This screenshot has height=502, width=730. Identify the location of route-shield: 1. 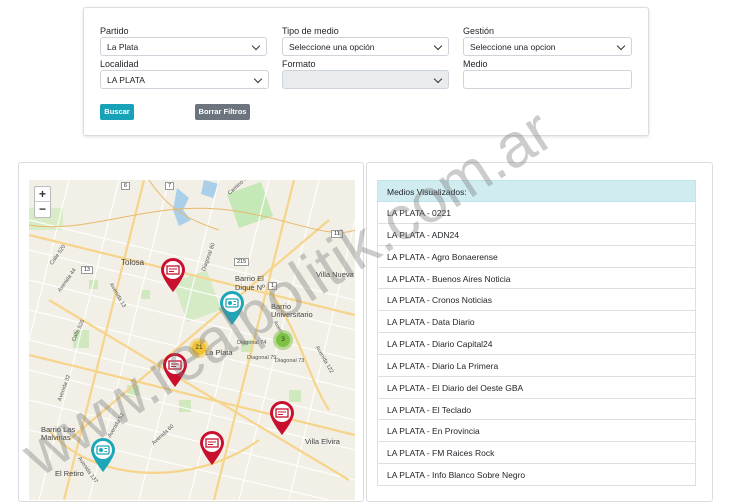
(273, 286).